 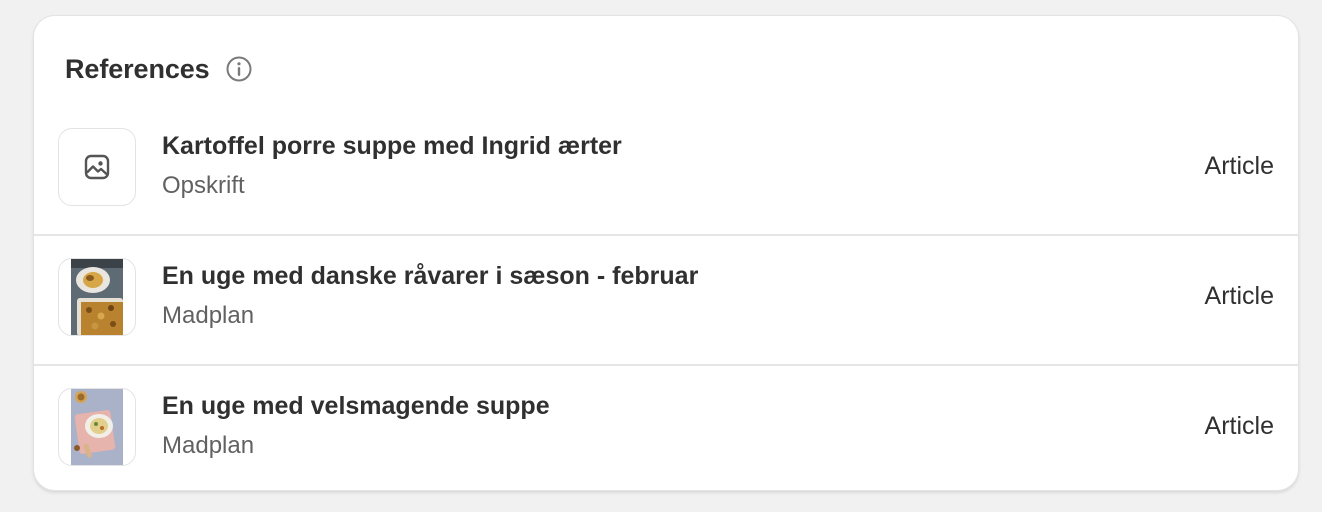 What do you see at coordinates (356, 406) in the screenshot?
I see `reference-title: En uge med velsmagende suppe` at bounding box center [356, 406].